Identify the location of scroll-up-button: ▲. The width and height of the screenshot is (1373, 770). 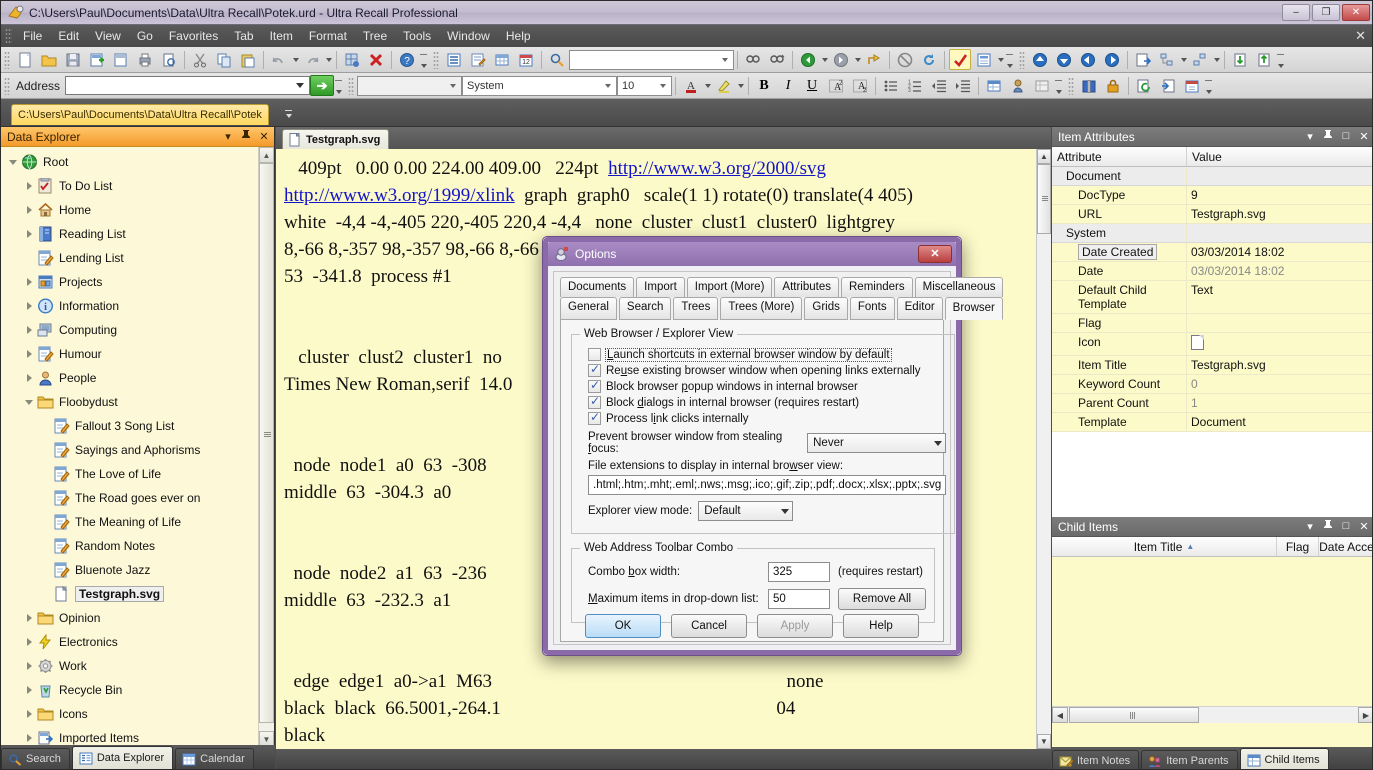
(266, 155).